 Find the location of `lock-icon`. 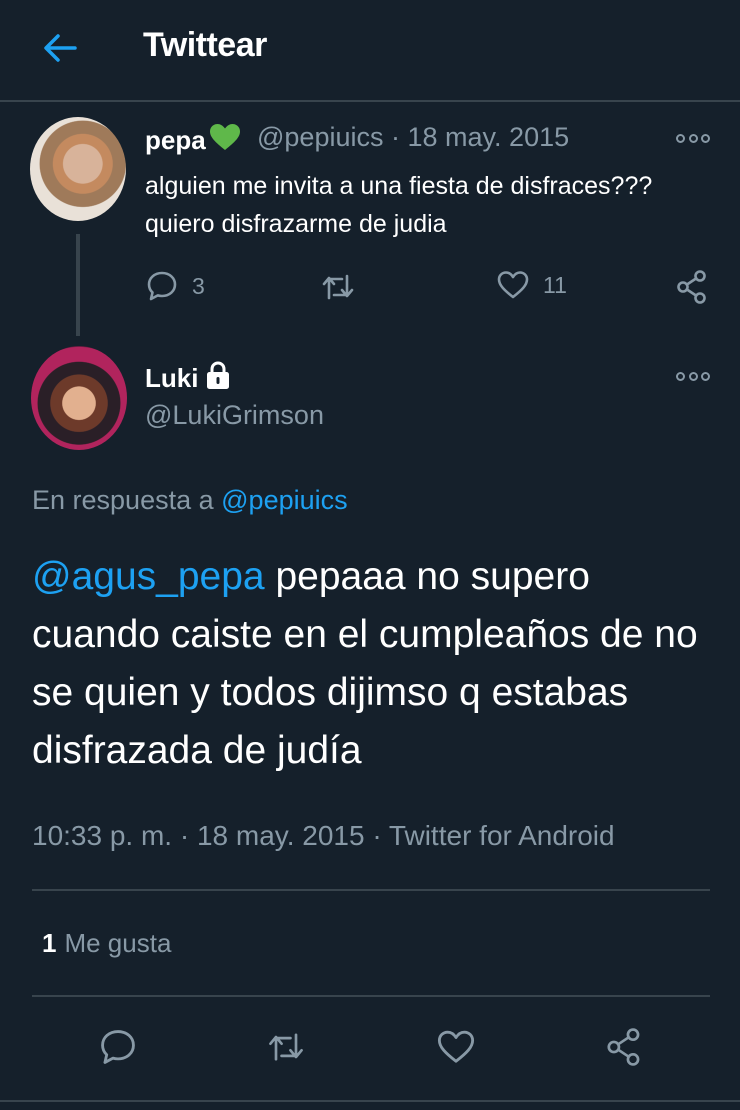

lock-icon is located at coordinates (218, 378).